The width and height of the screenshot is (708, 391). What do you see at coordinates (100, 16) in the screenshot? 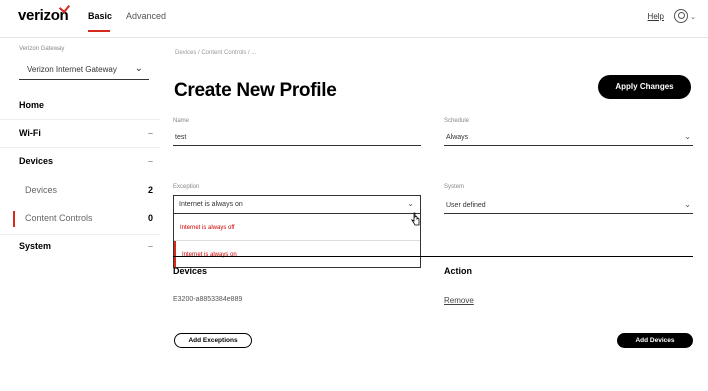
I see `tab-basic: Basic` at bounding box center [100, 16].